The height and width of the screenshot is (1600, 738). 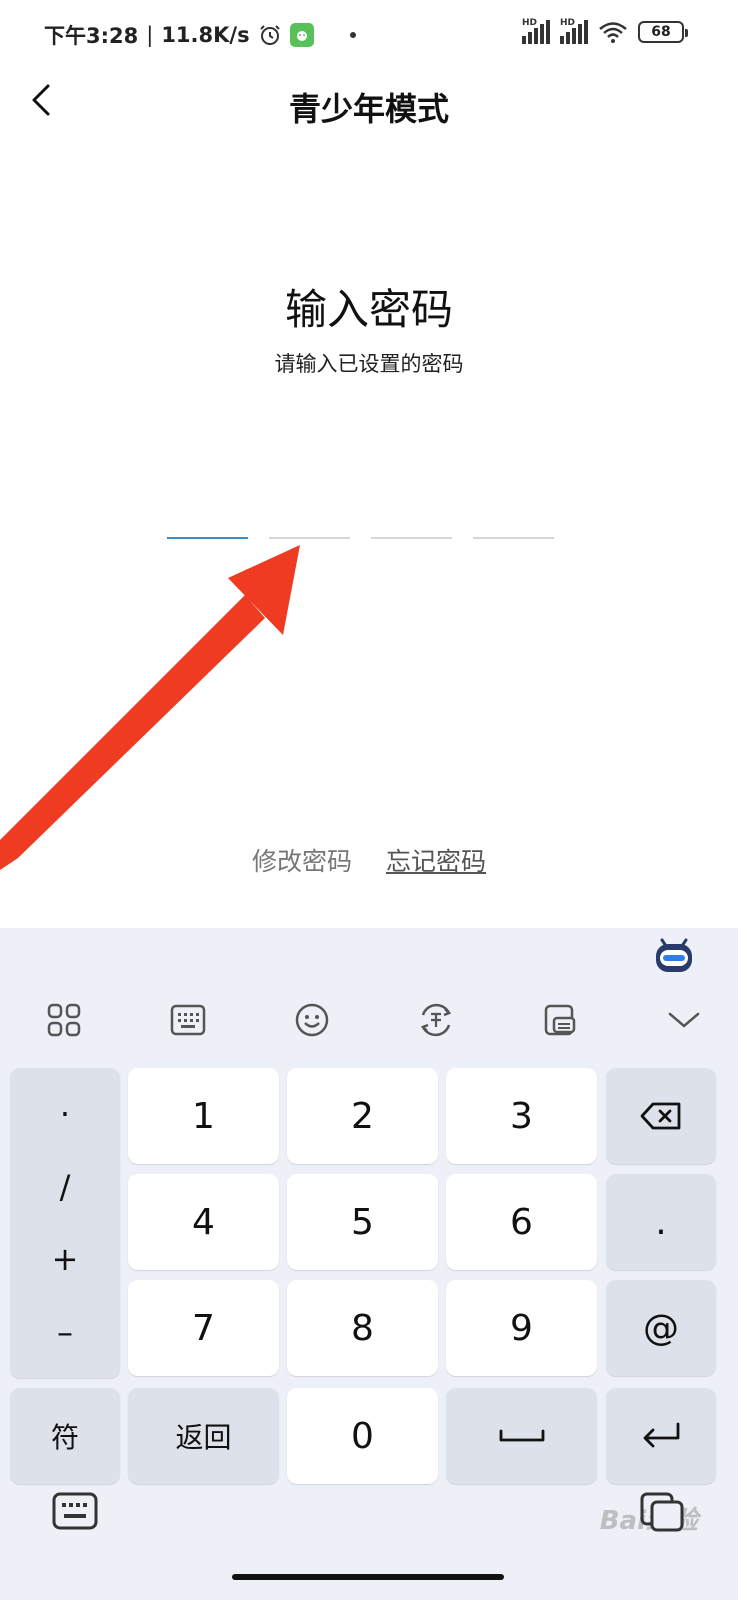 I want to click on back-key: 返回, so click(x=203, y=1436).